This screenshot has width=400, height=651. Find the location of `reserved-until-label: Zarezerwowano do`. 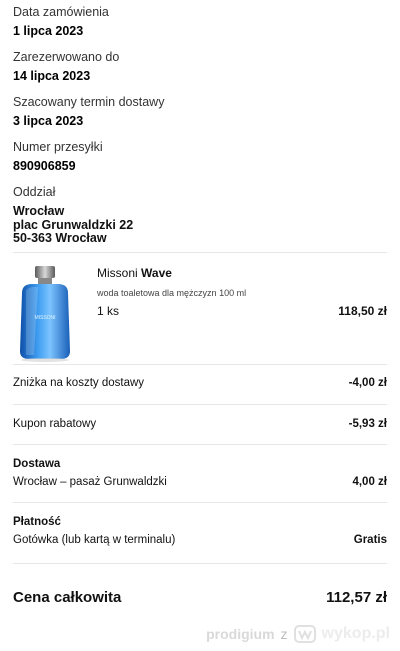

reserved-until-label: Zarezerwowano do is located at coordinates (66, 57).